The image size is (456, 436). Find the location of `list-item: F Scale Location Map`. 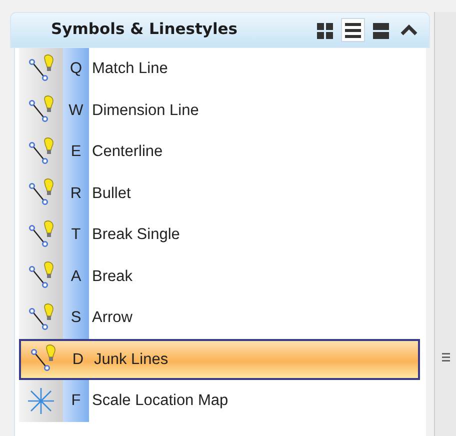

list-item: F Scale Location Map is located at coordinates (222, 401).